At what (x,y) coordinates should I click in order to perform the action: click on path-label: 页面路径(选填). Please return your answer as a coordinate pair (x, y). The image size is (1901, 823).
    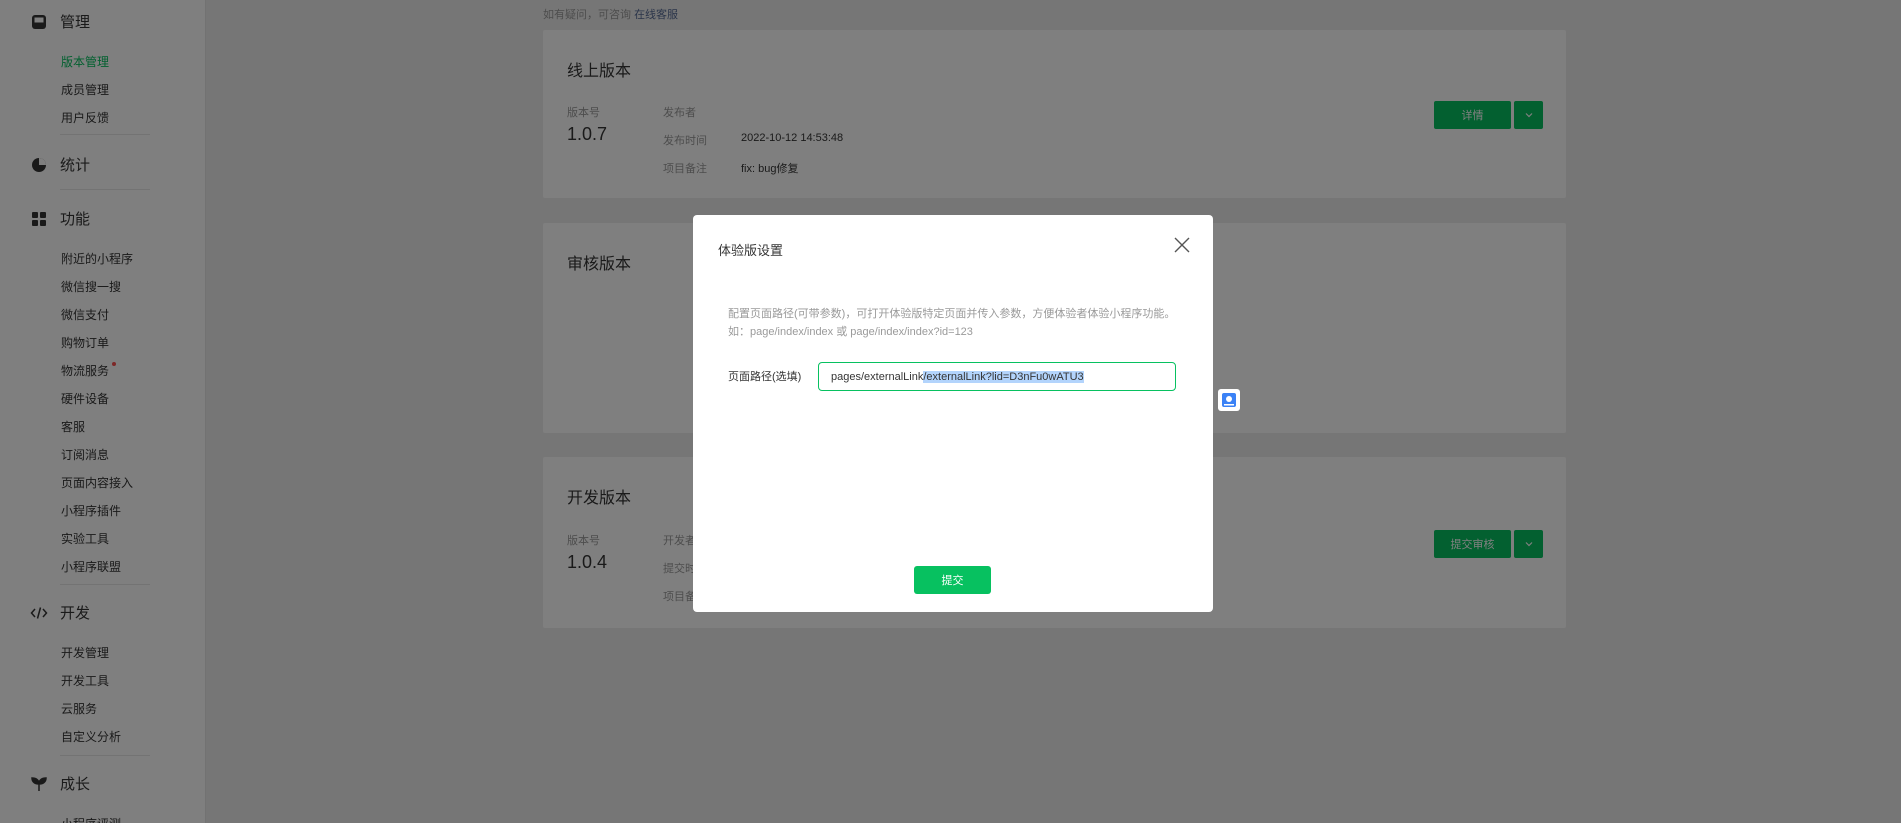
    Looking at the image, I should click on (765, 377).